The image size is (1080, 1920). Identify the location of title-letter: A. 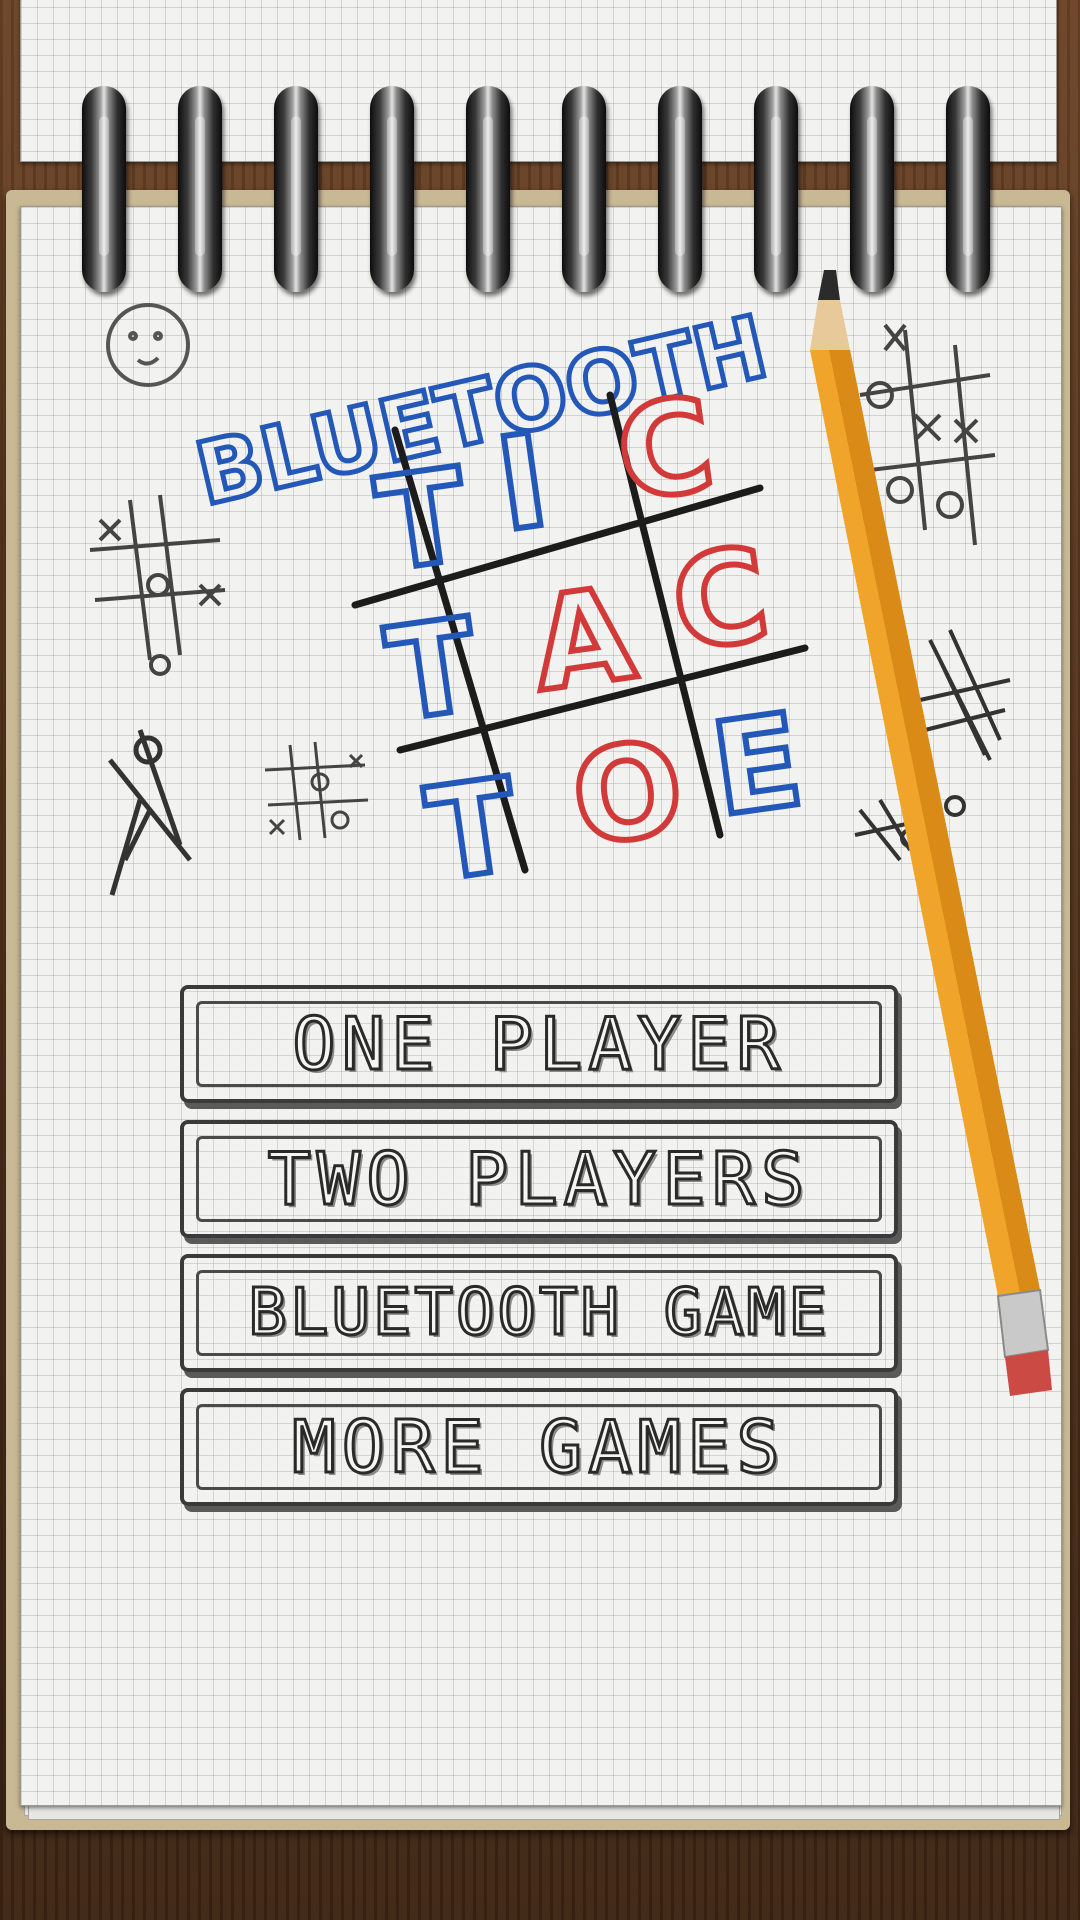
(583, 639).